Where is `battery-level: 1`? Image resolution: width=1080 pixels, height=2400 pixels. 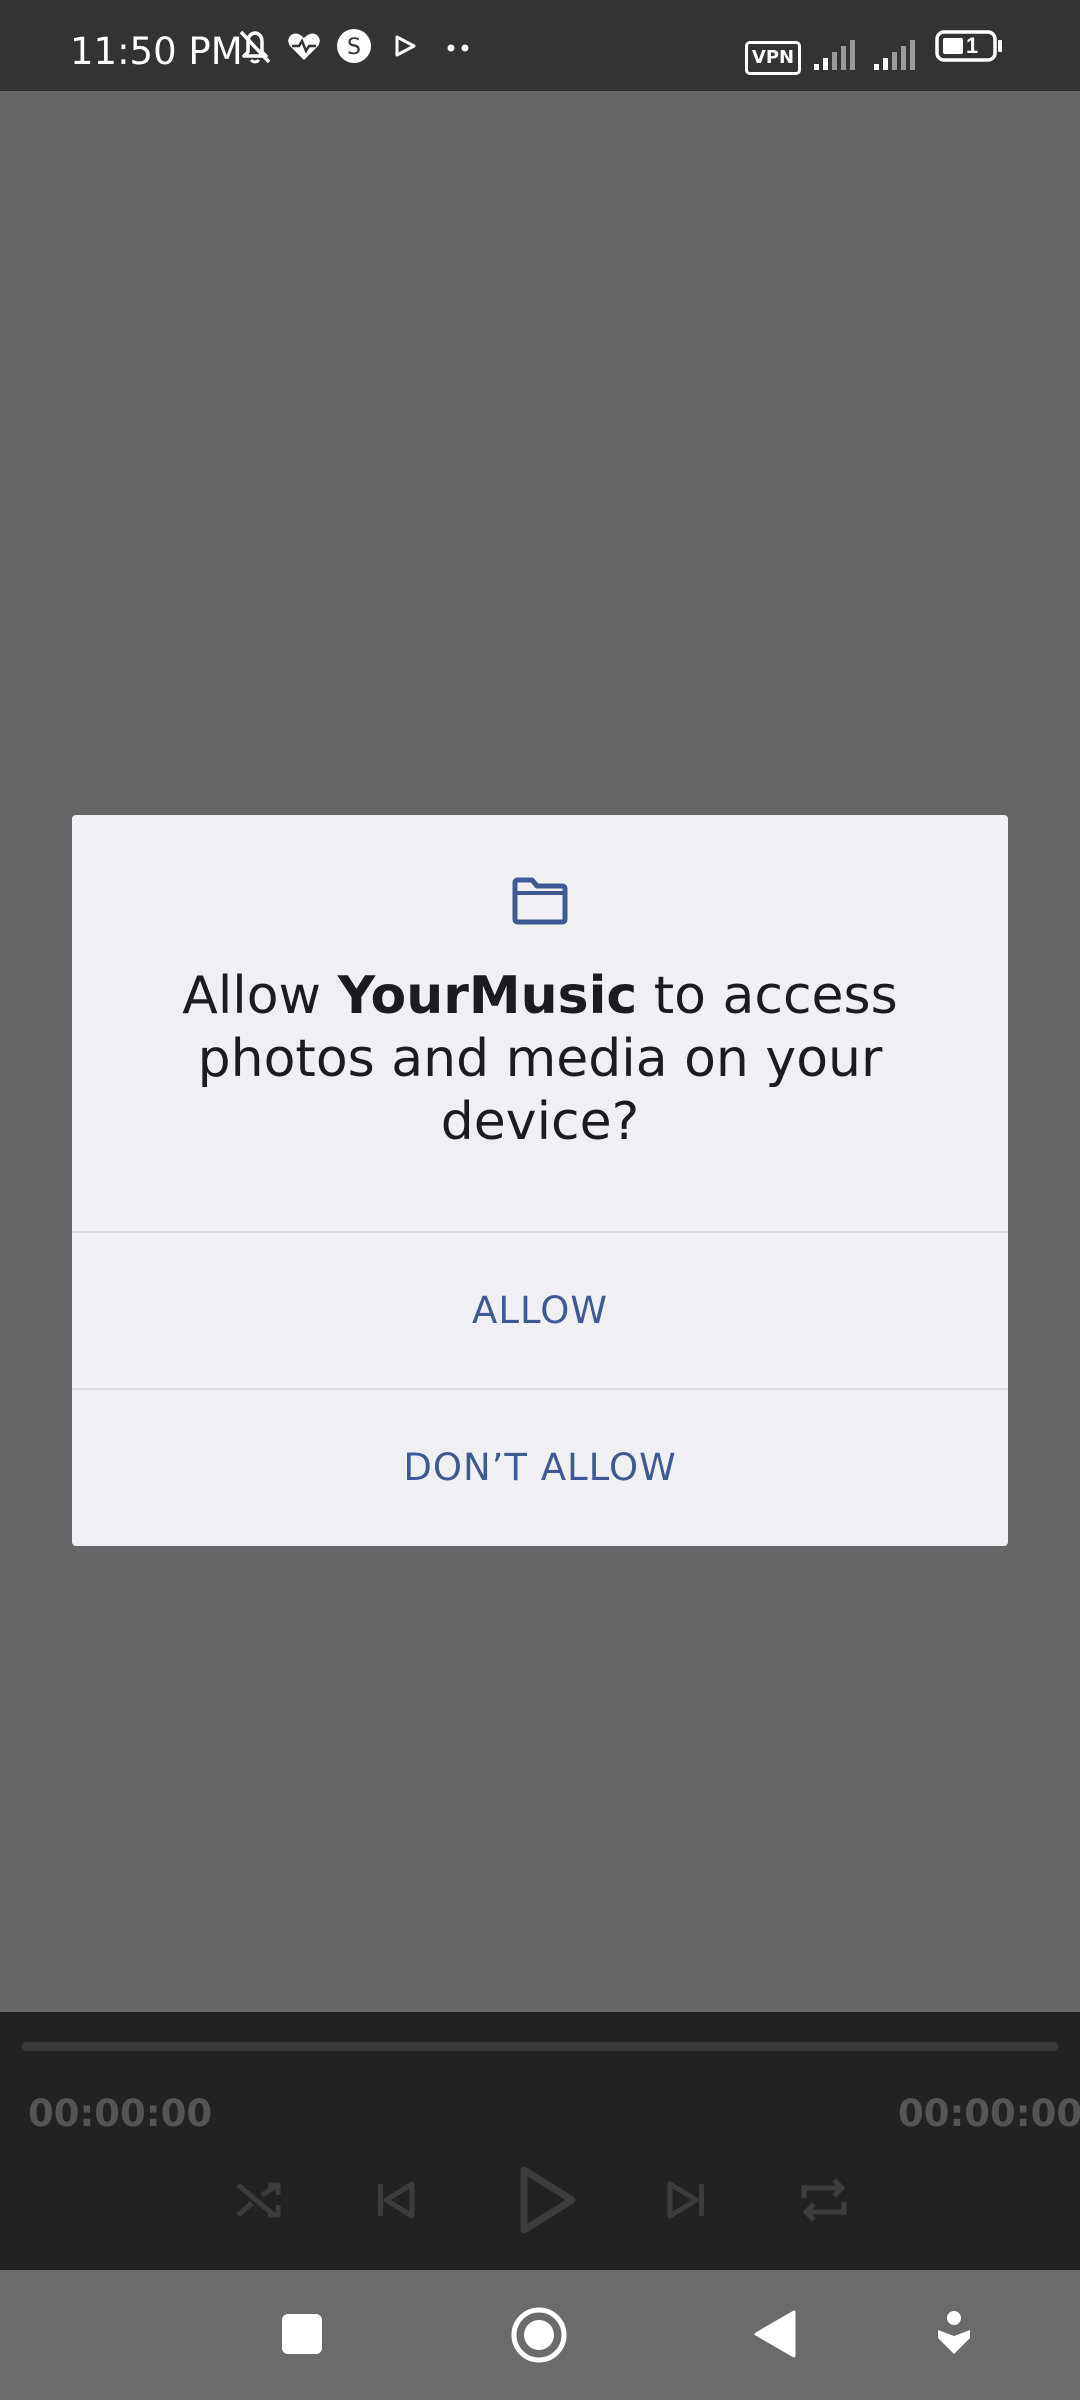
battery-level: 1 is located at coordinates (972, 45).